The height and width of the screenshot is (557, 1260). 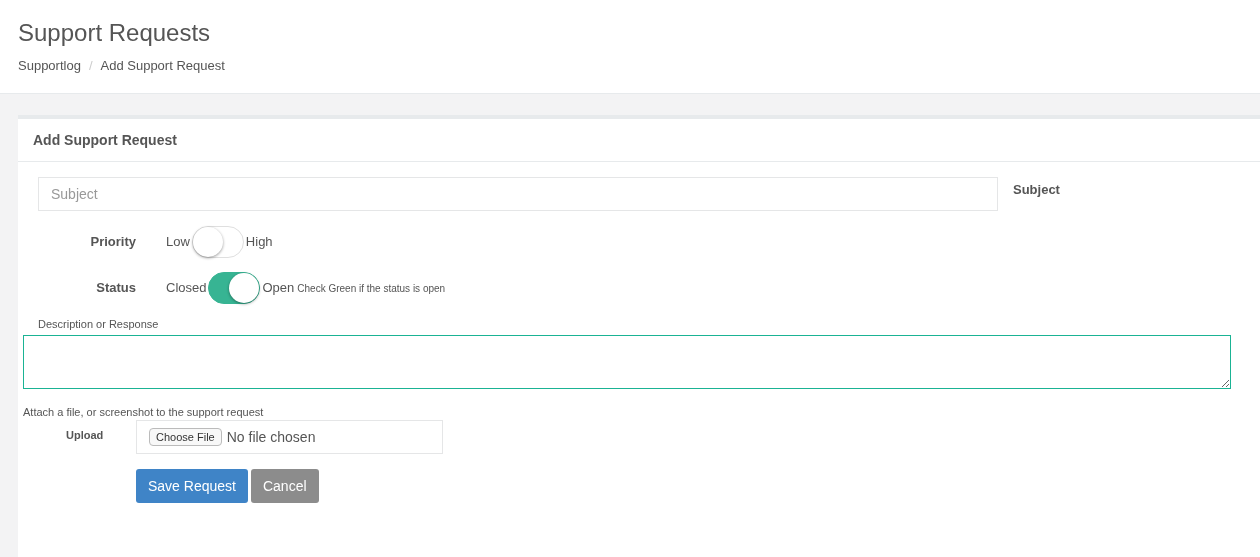 What do you see at coordinates (518, 194) in the screenshot?
I see `subject-field: Subject` at bounding box center [518, 194].